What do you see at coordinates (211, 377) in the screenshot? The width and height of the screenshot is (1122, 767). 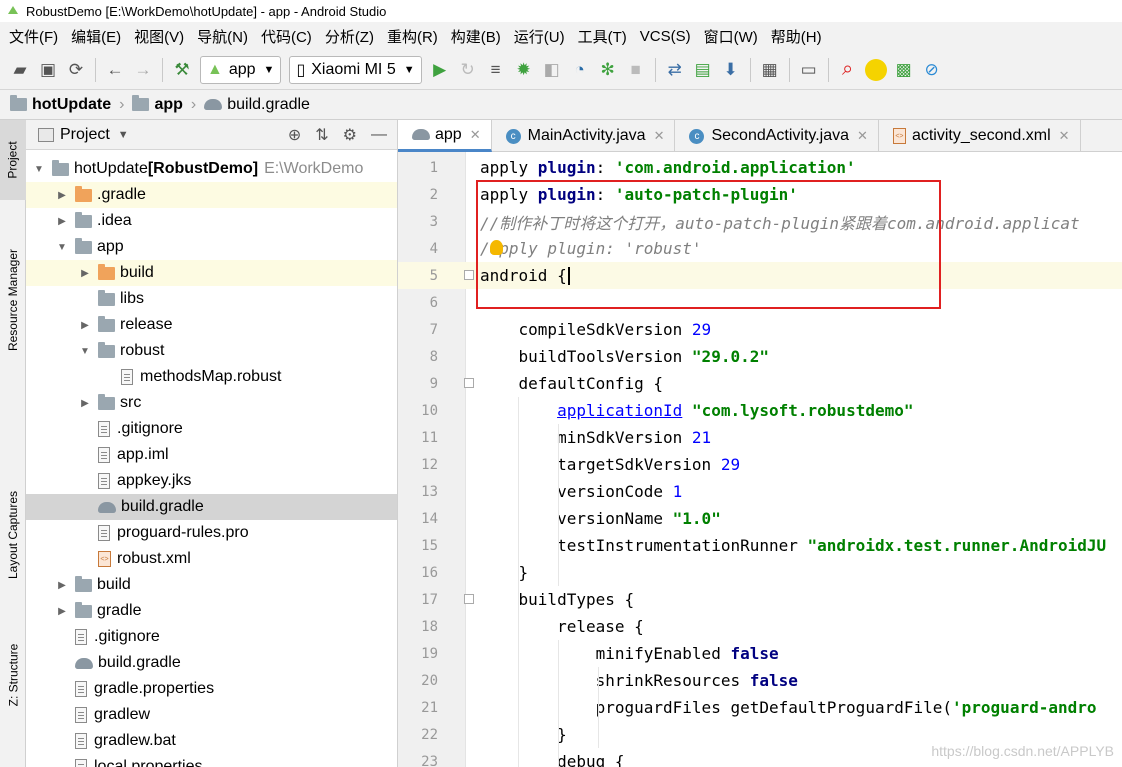 I see `tree-item: methodsMap.robust` at bounding box center [211, 377].